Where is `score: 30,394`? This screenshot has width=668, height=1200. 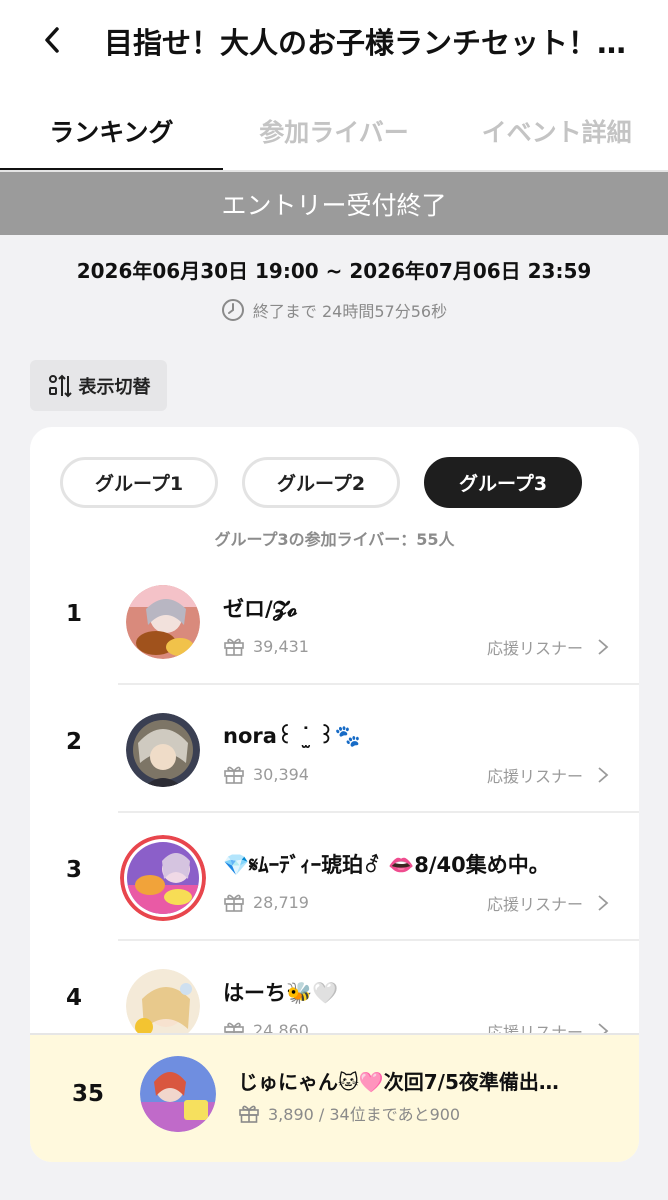
score: 30,394 is located at coordinates (266, 774).